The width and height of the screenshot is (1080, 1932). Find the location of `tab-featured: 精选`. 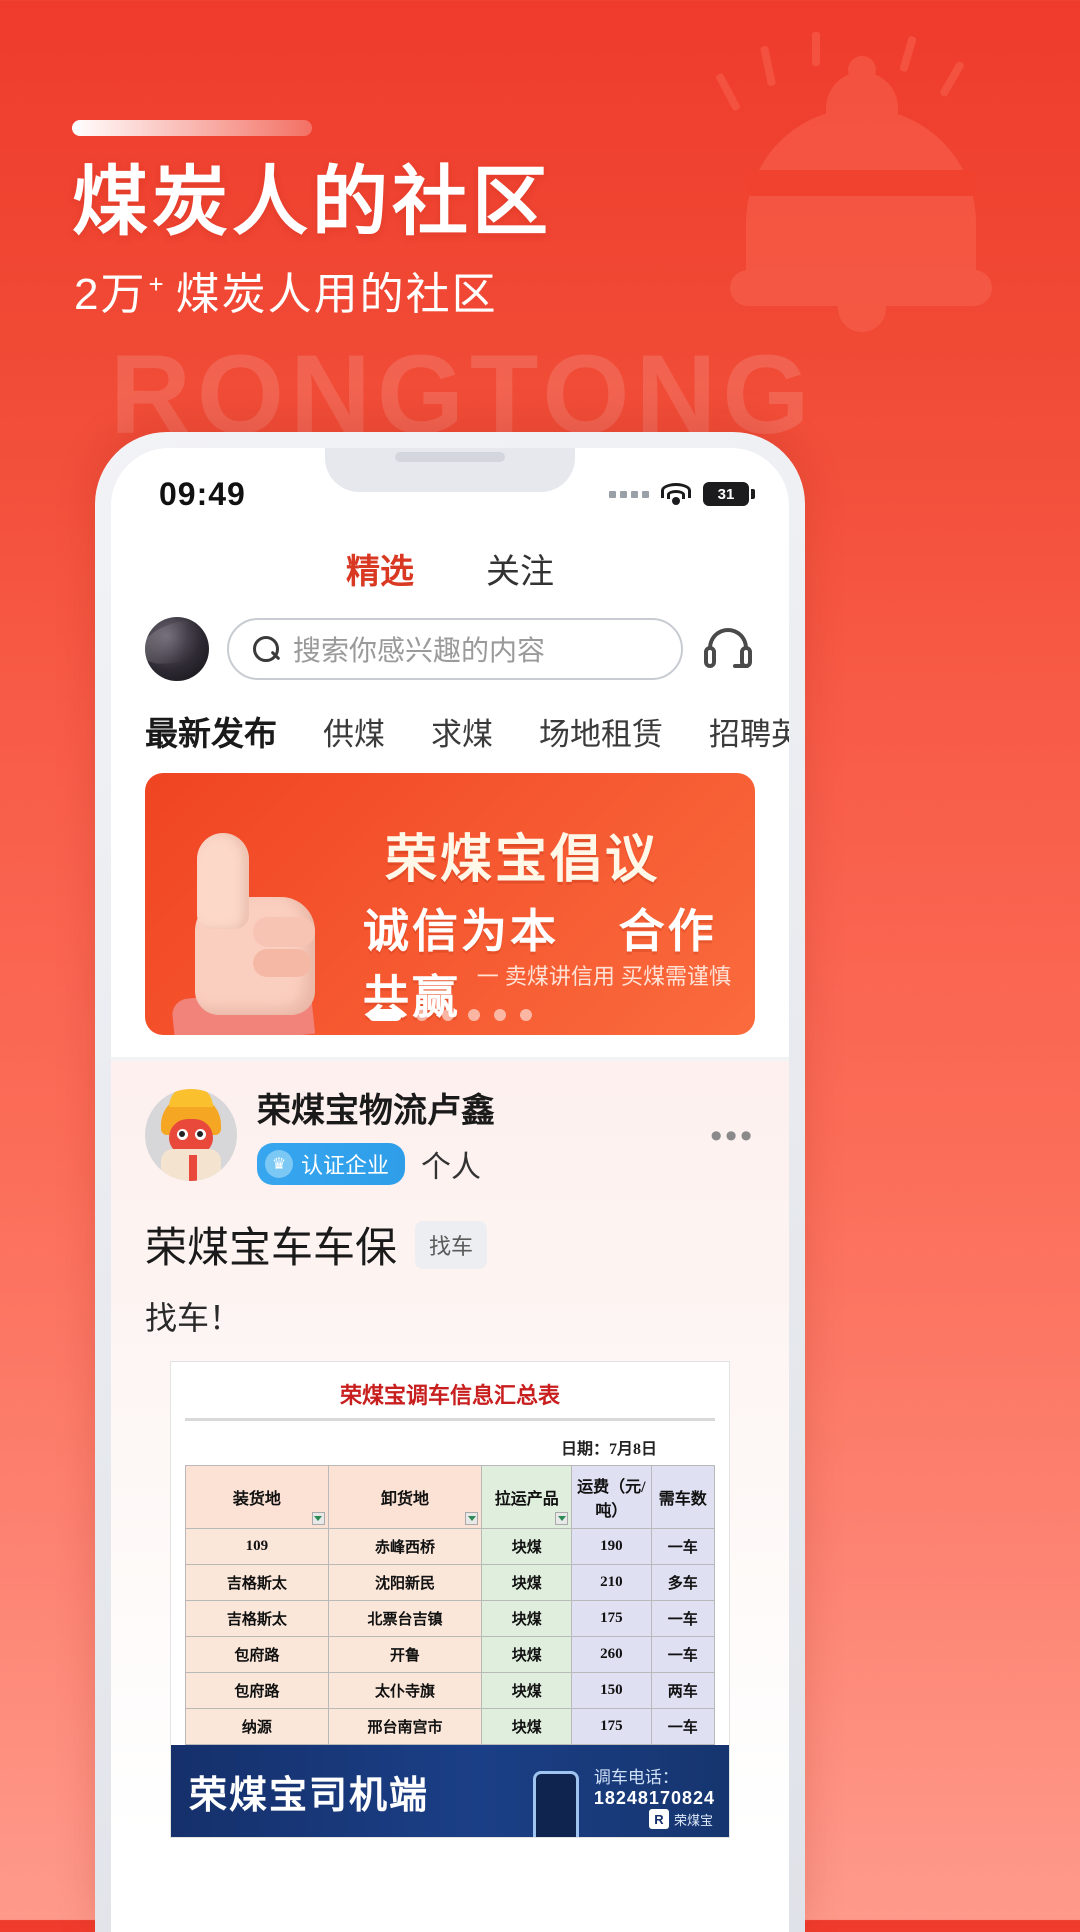

tab-featured: 精选 is located at coordinates (380, 571).